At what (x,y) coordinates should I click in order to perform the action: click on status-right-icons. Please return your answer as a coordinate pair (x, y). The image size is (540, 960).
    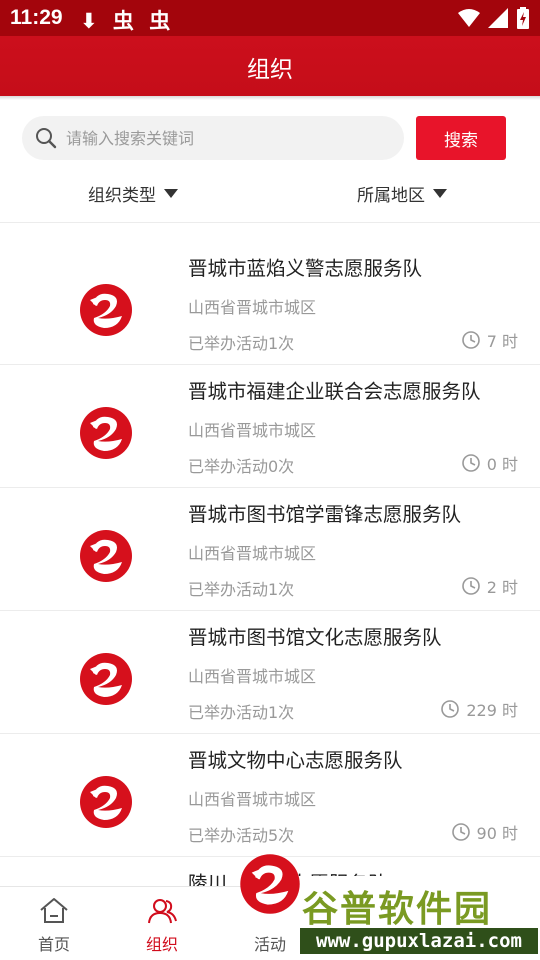
    Looking at the image, I should click on (494, 18).